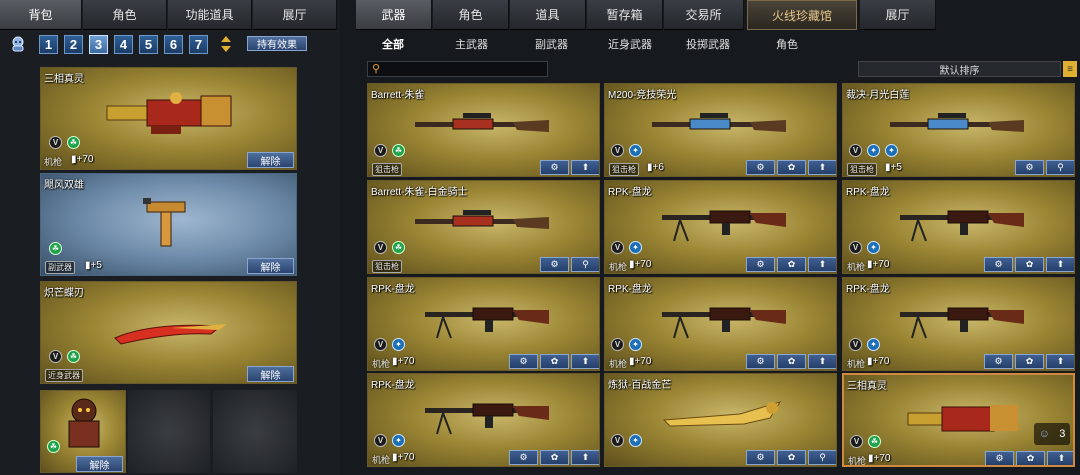 This screenshot has width=1080, height=475. I want to click on gatling-gun-image, so click(169, 113).